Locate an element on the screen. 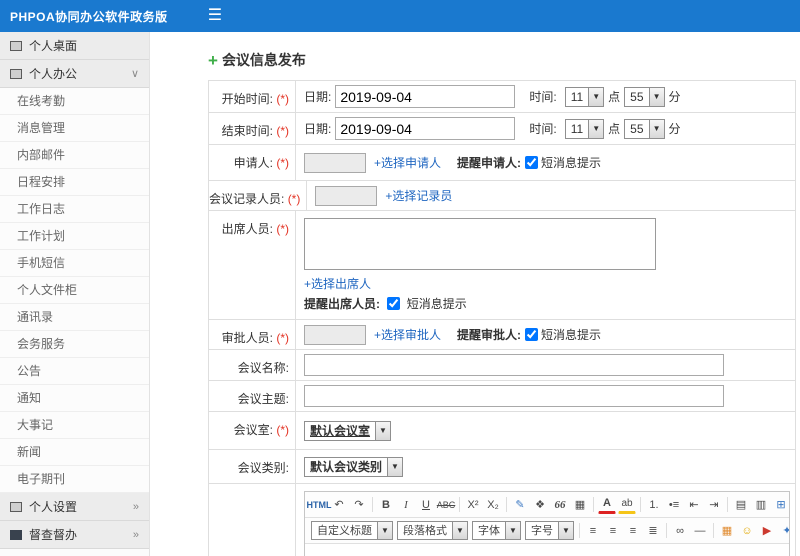 The height and width of the screenshot is (556, 800). recorder-input is located at coordinates (346, 195).